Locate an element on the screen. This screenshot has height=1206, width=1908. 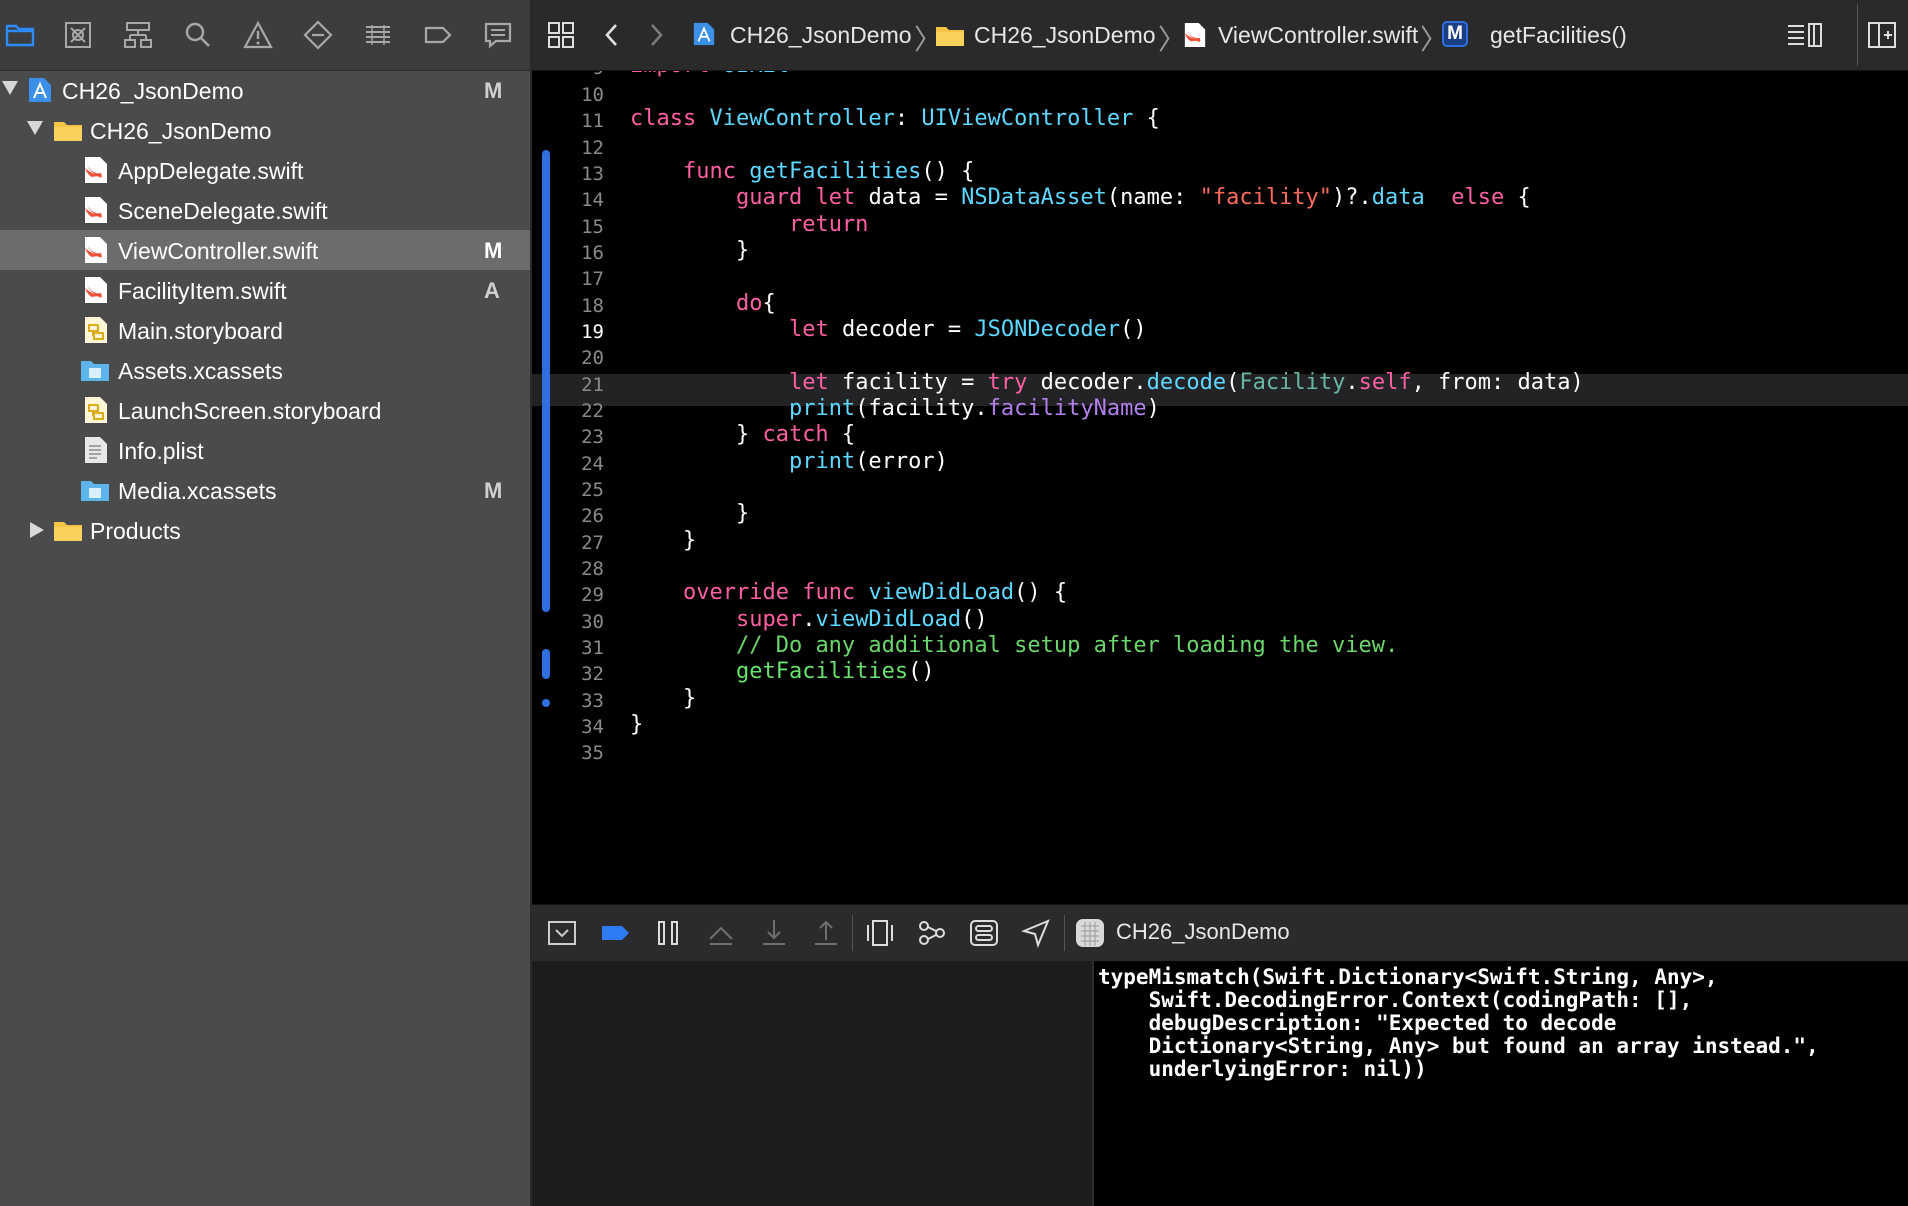
disclosure-triangle-closed-icon is located at coordinates (37, 530).